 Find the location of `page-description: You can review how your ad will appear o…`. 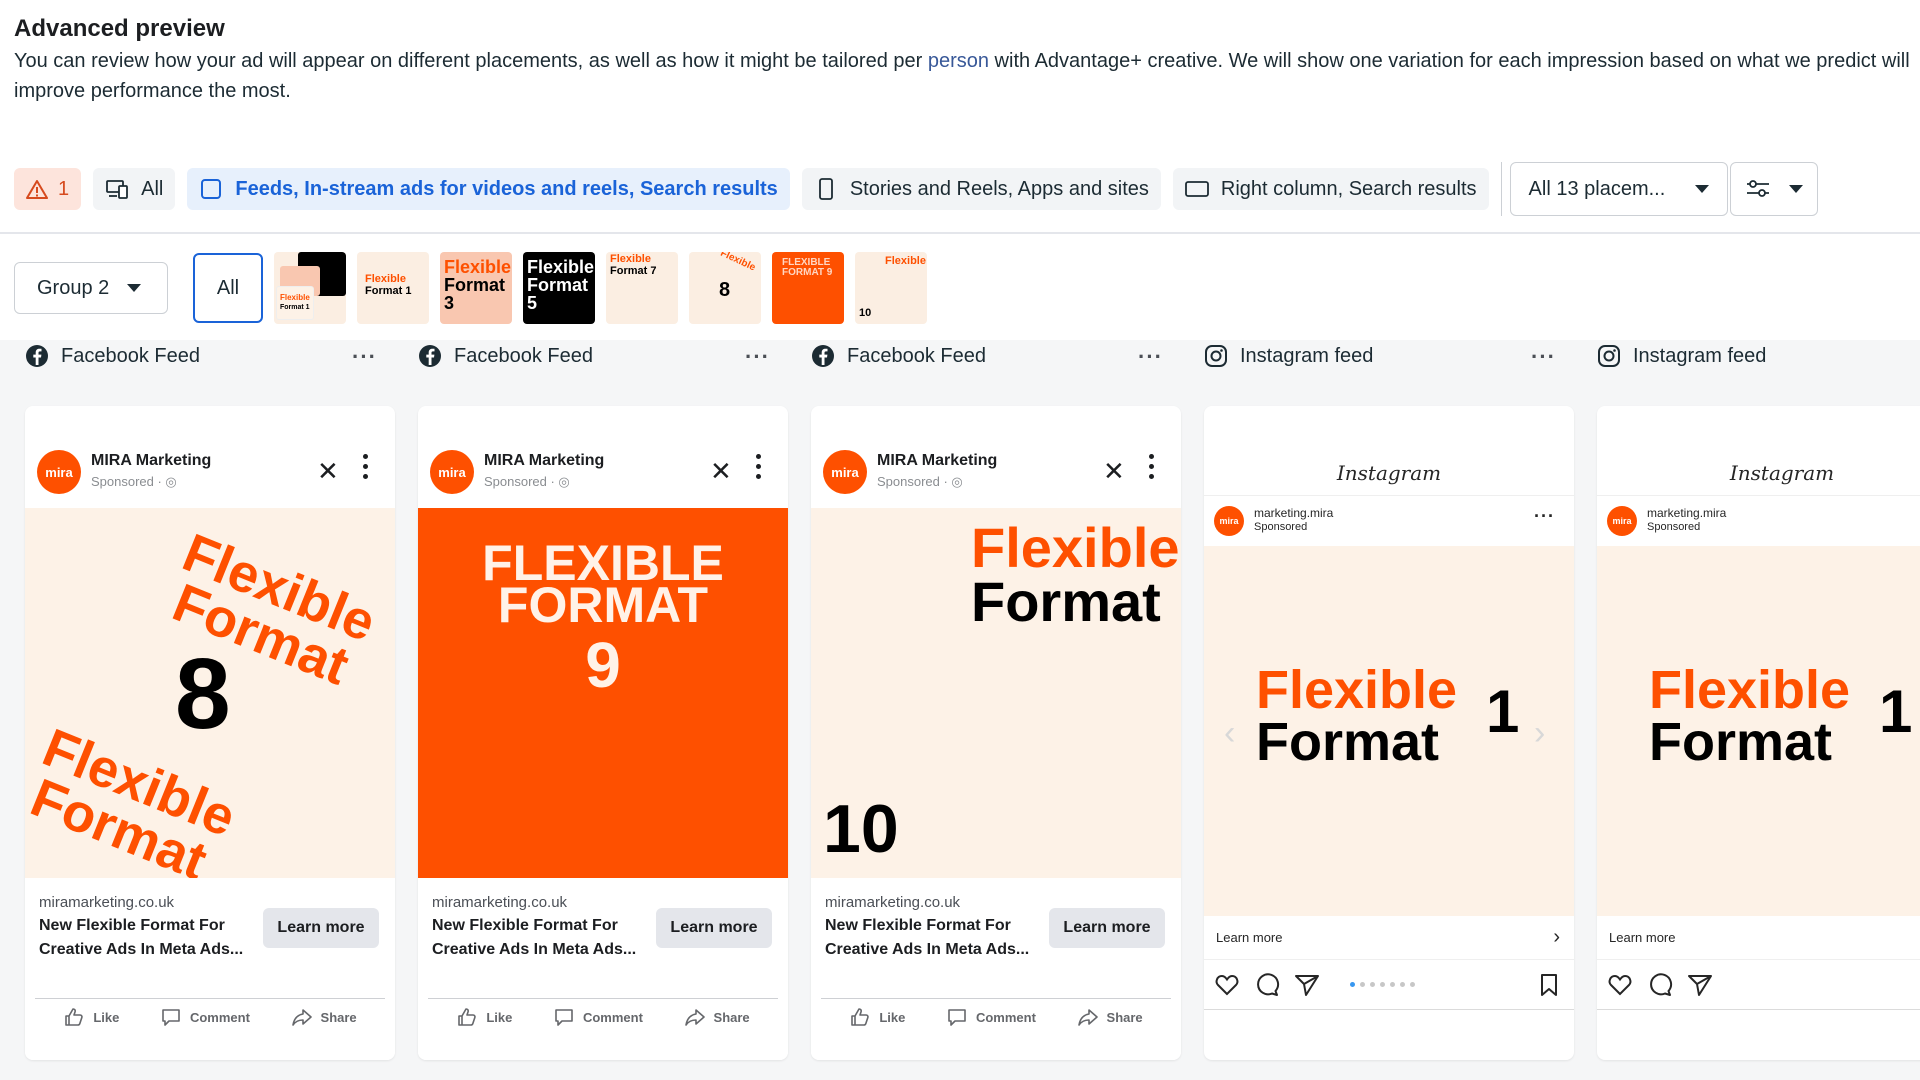

page-description: You can review how your ad will appear o… is located at coordinates (967, 76).